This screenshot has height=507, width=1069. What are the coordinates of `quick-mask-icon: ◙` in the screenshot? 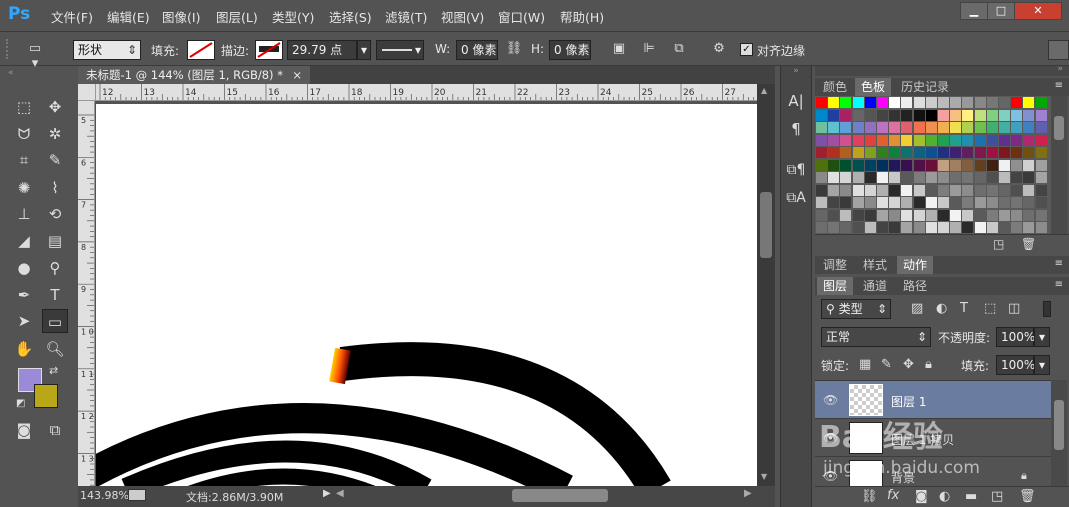 It's located at (24, 430).